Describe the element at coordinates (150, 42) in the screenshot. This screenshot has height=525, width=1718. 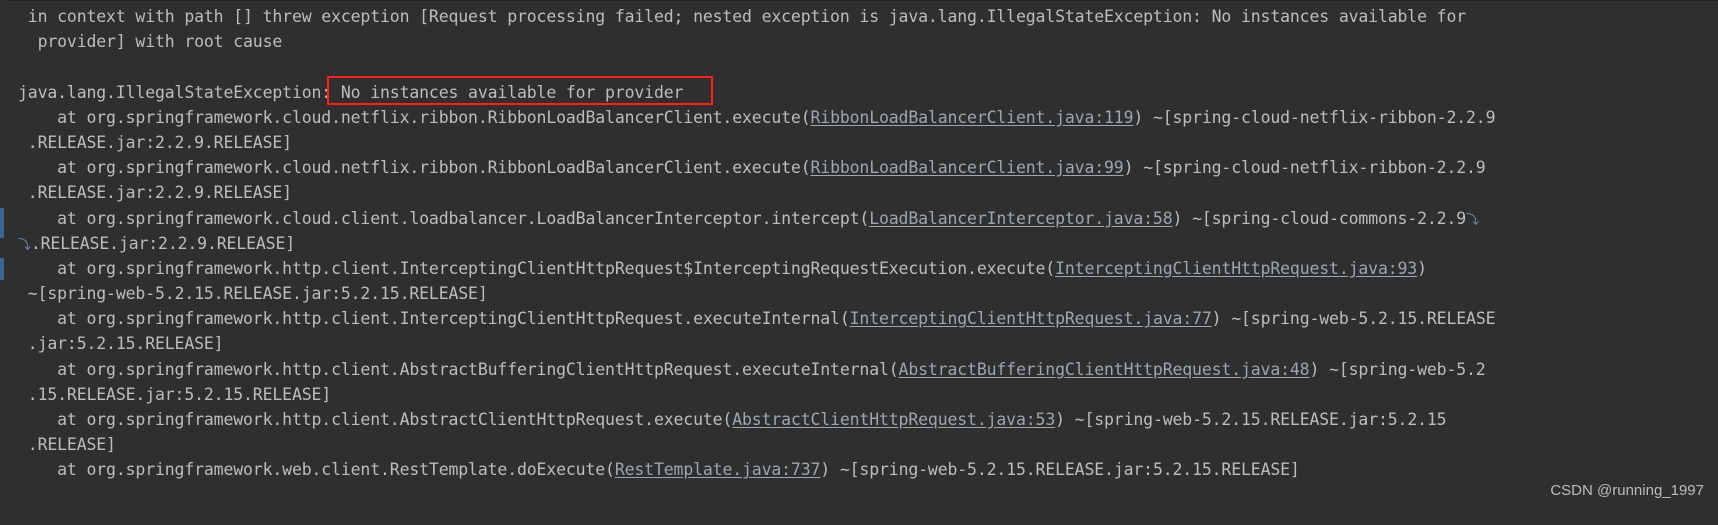
I see `stacktrace-text: provider] with root cause` at that location.